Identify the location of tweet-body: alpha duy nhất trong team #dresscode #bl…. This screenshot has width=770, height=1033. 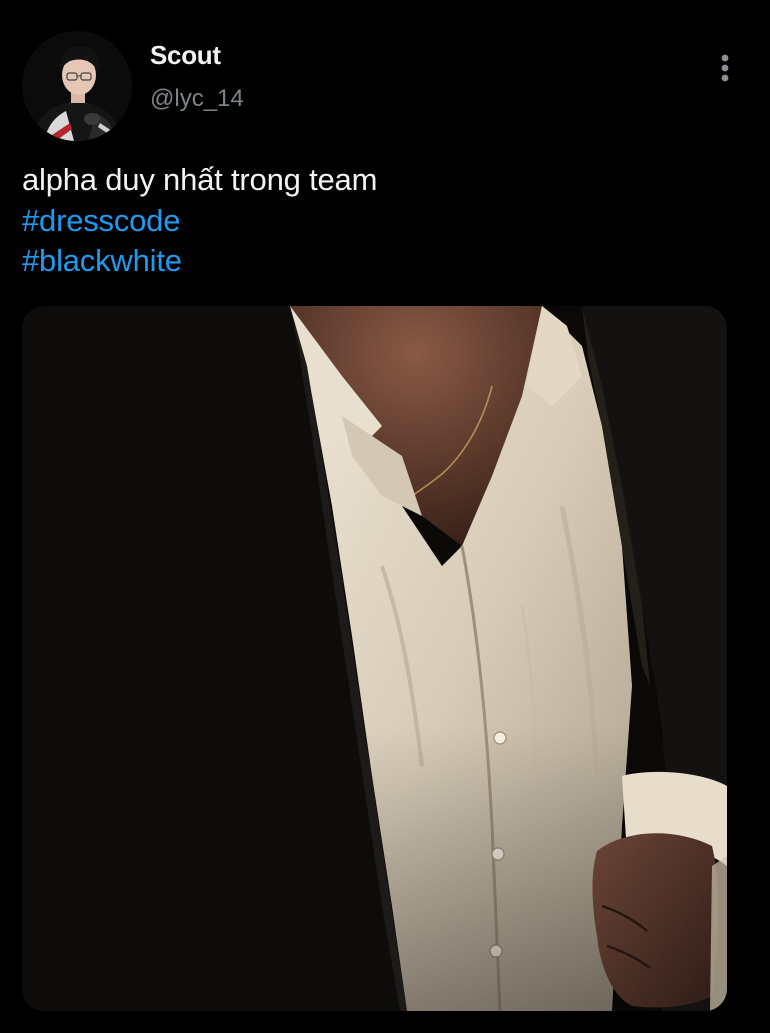
(199, 221).